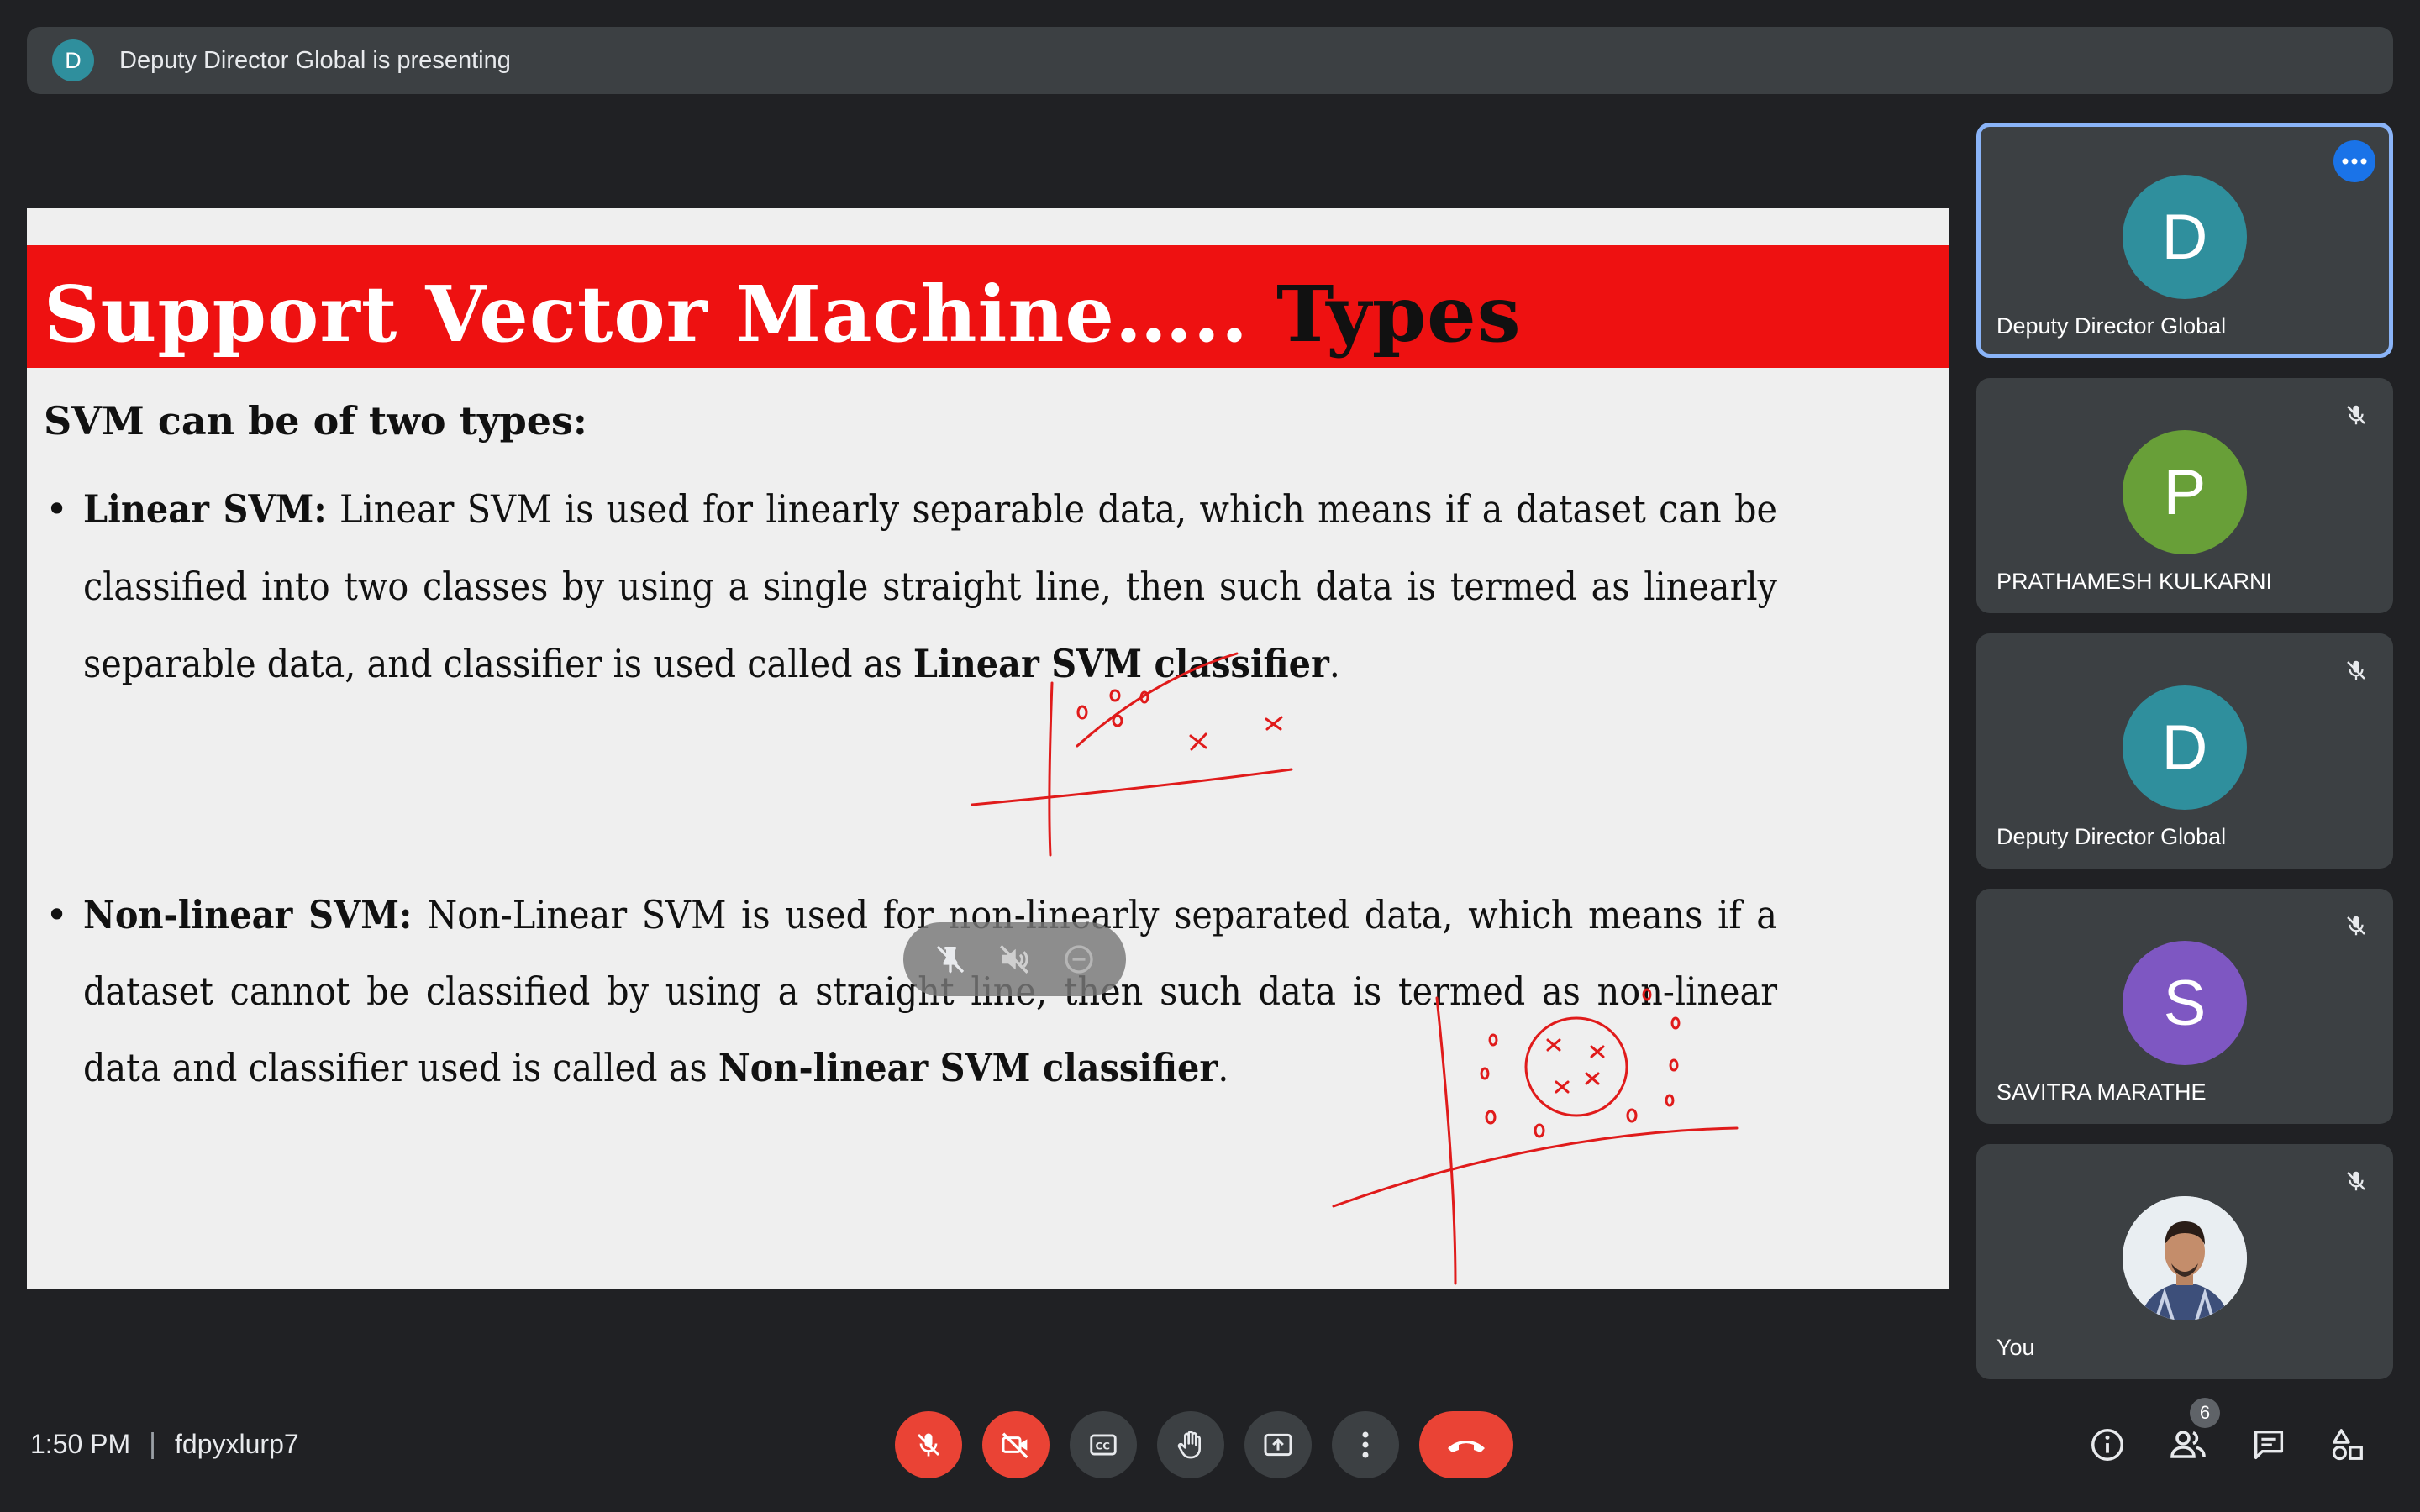  What do you see at coordinates (80, 1444) in the screenshot?
I see `clock-time: 1:50 PM` at bounding box center [80, 1444].